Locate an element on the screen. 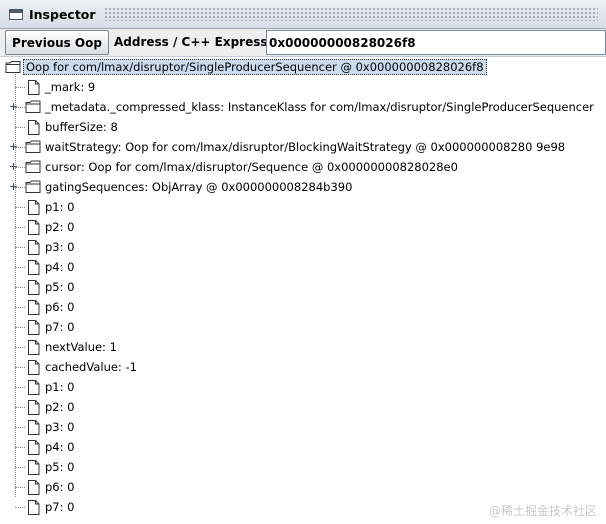 The height and width of the screenshot is (524, 606). tree-row: nextValue: 1 is located at coordinates (303, 347).